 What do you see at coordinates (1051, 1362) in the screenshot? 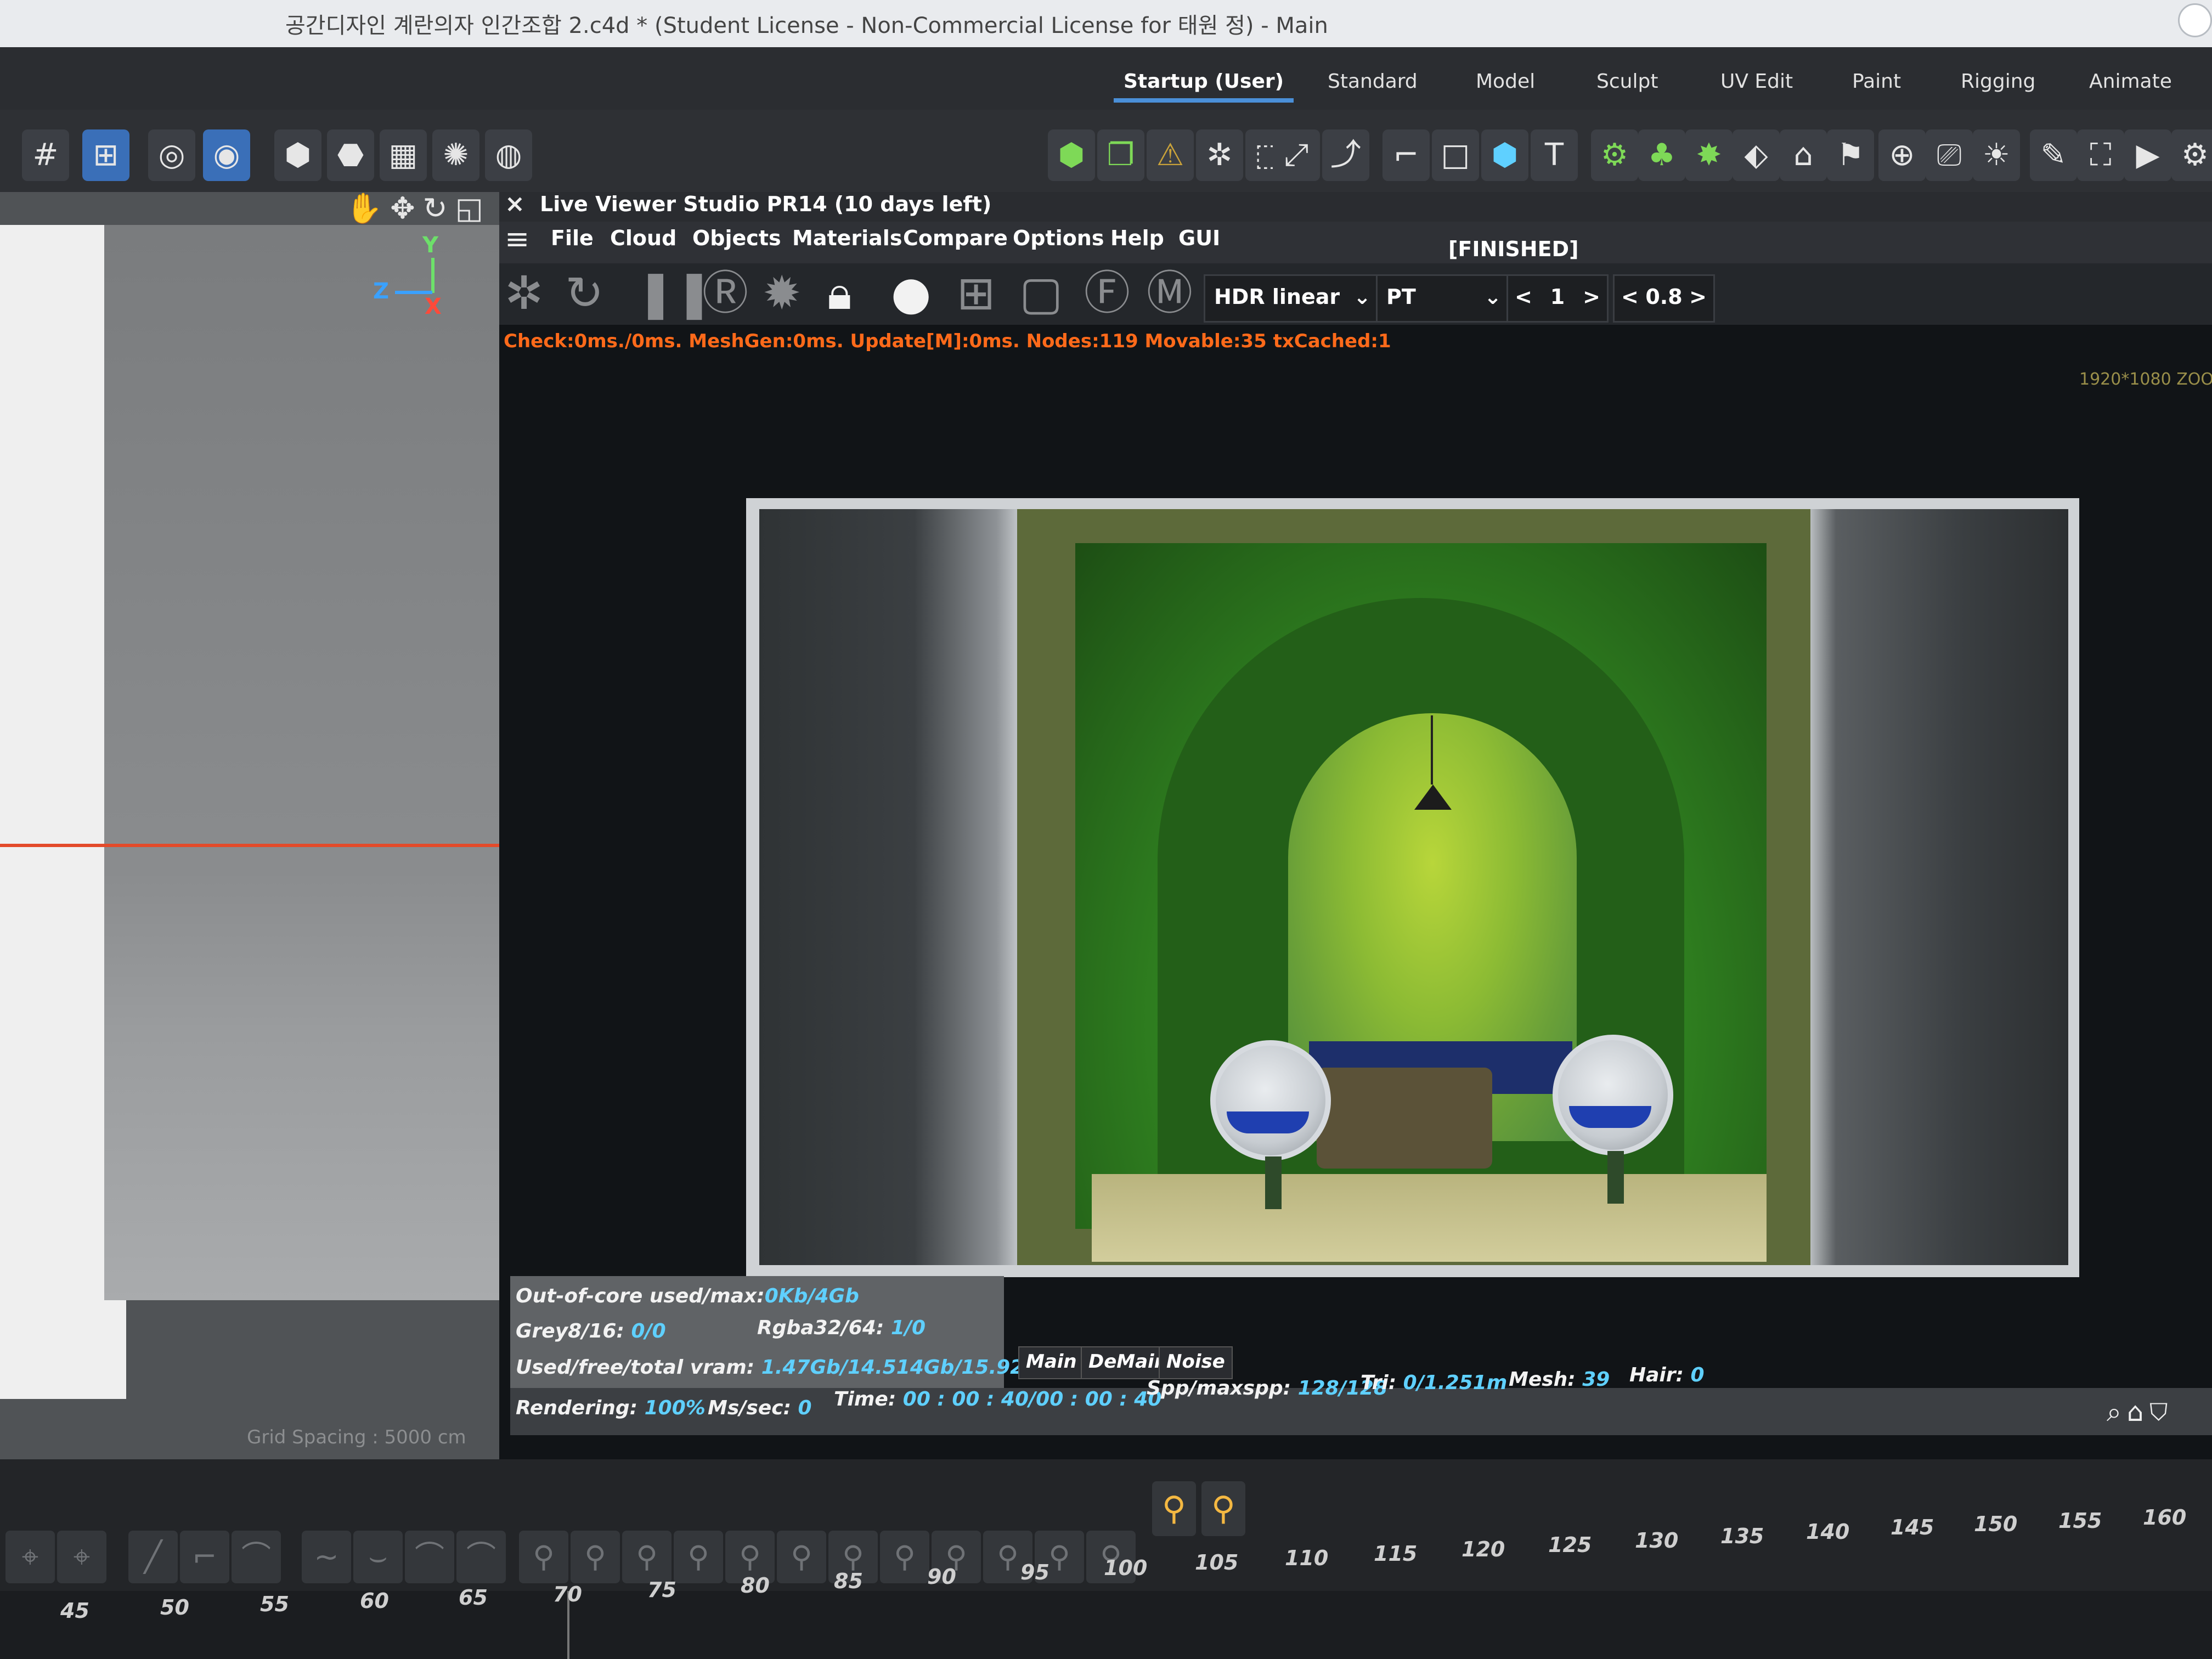
I see `channel-tab-main: Main` at bounding box center [1051, 1362].